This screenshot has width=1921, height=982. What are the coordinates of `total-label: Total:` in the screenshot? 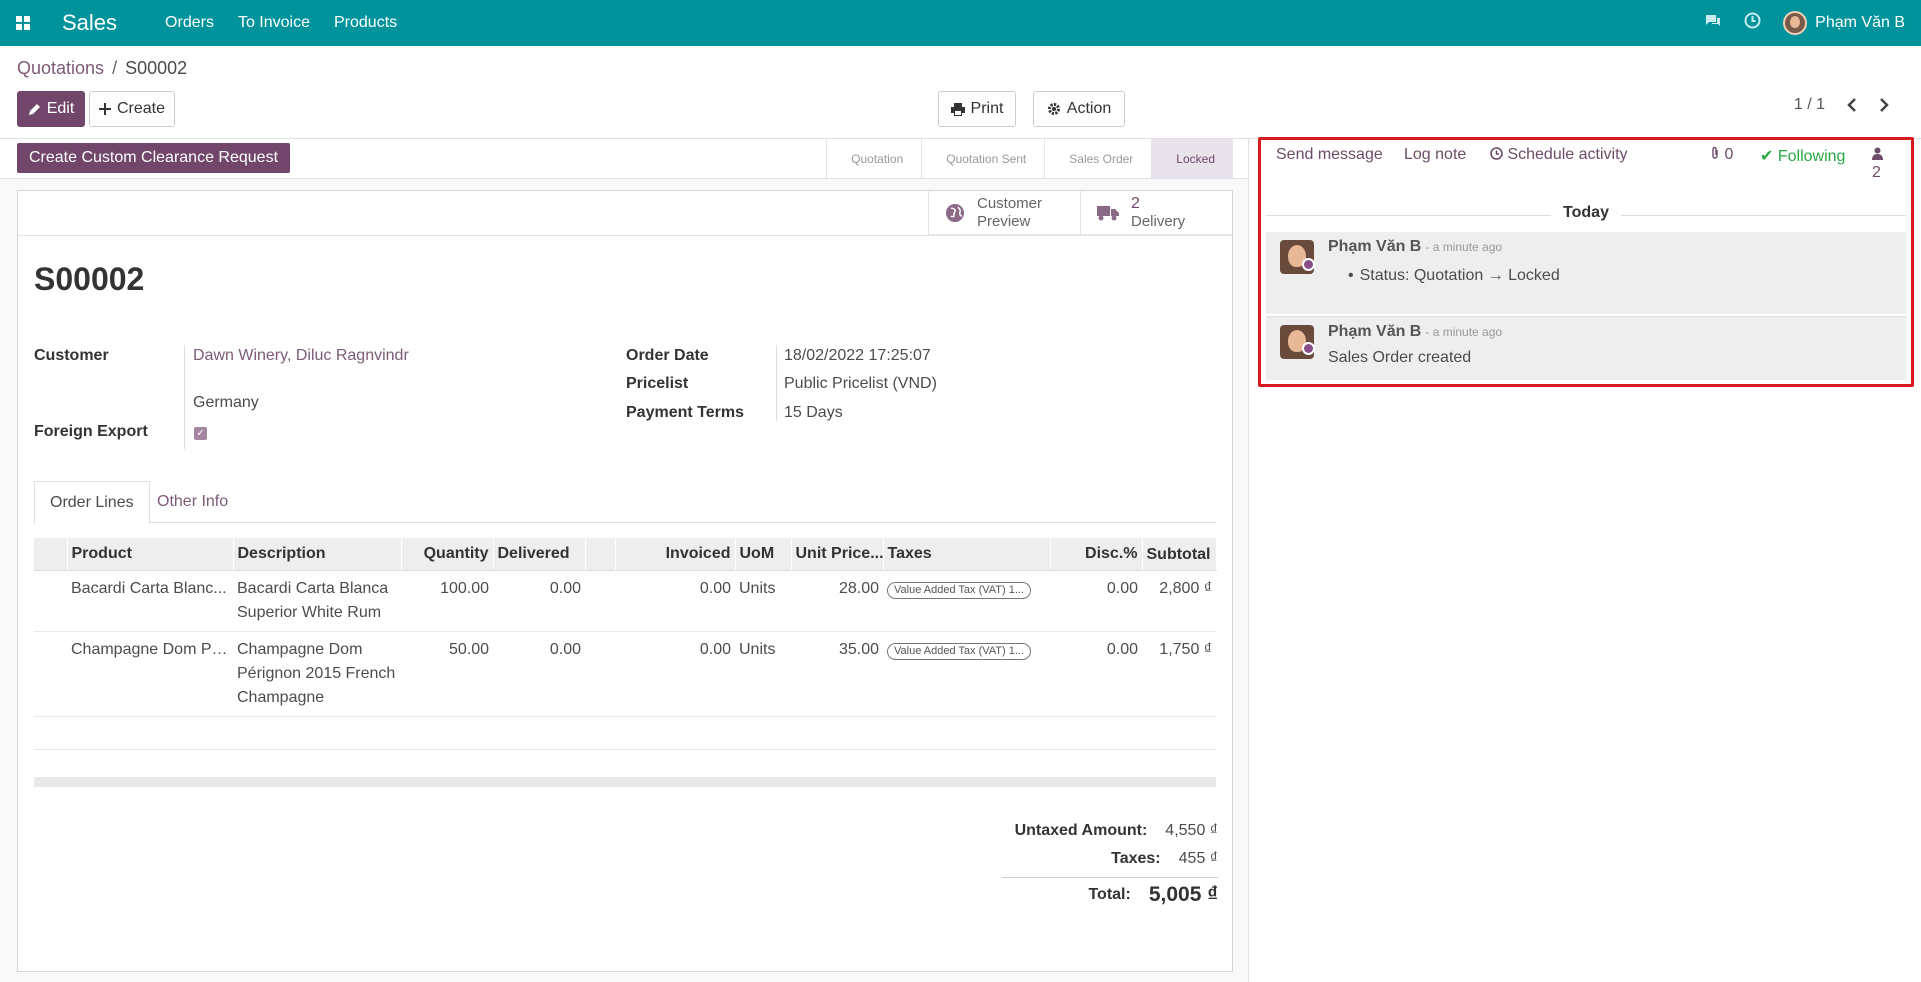 It's located at (1109, 894).